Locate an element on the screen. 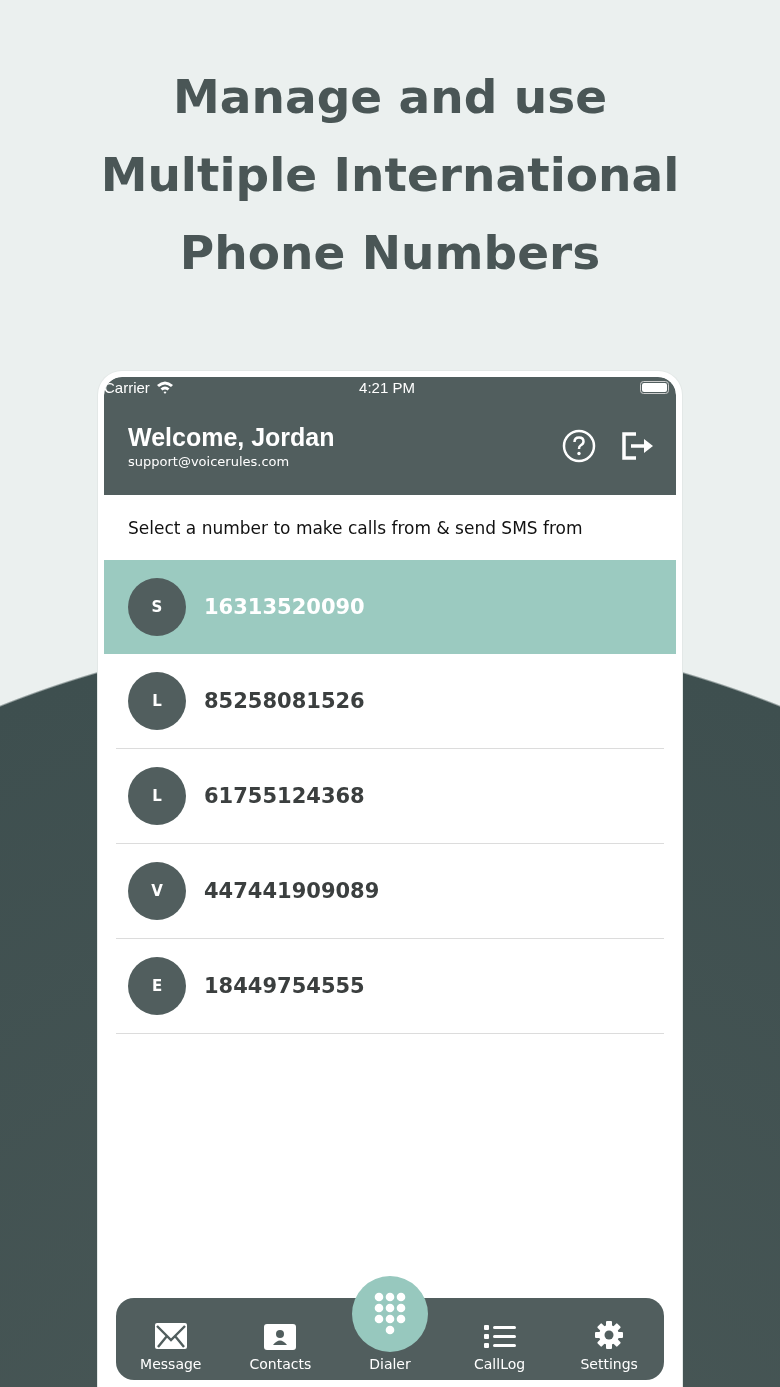 The image size is (780, 1387). phone-number: 61755124368 is located at coordinates (284, 796).